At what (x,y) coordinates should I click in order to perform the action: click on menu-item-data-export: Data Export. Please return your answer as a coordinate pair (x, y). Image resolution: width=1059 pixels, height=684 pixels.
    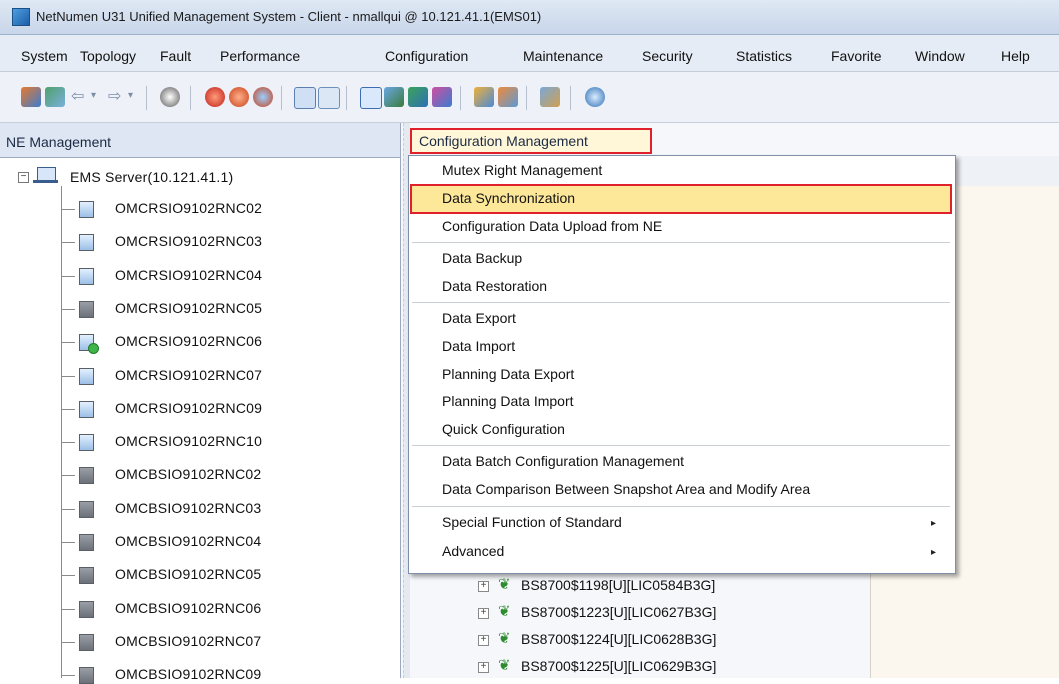
    Looking at the image, I should click on (479, 318).